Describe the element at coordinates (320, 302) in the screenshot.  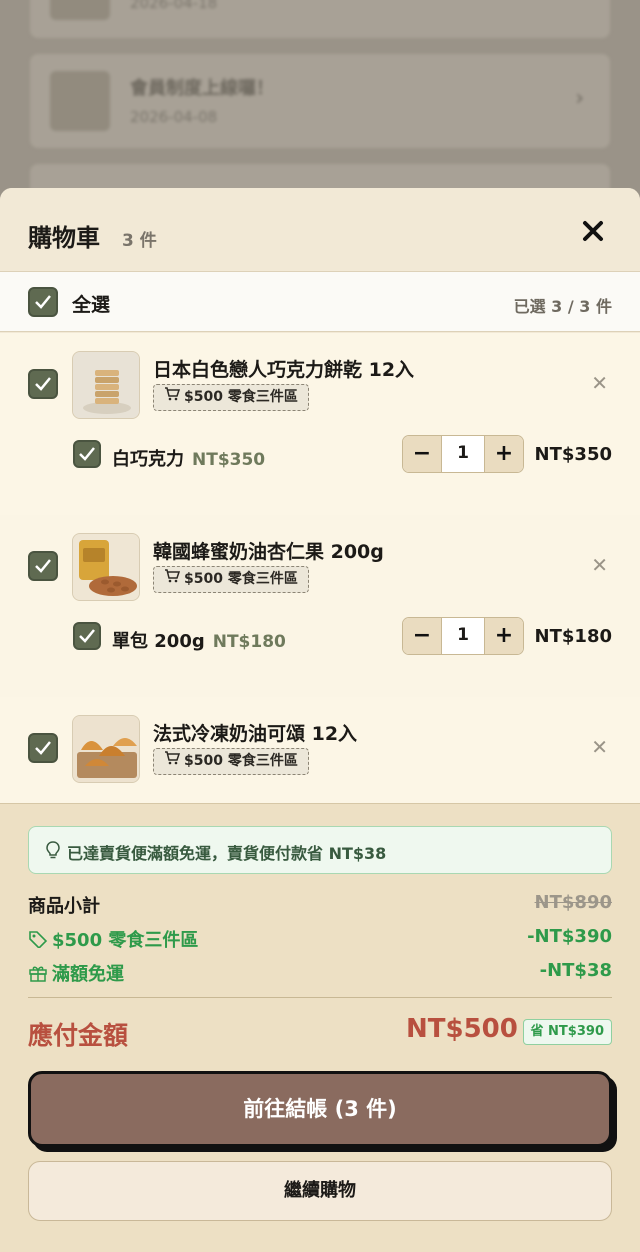
I see `select-all-row: 全選 已選 3 / 3 件` at that location.